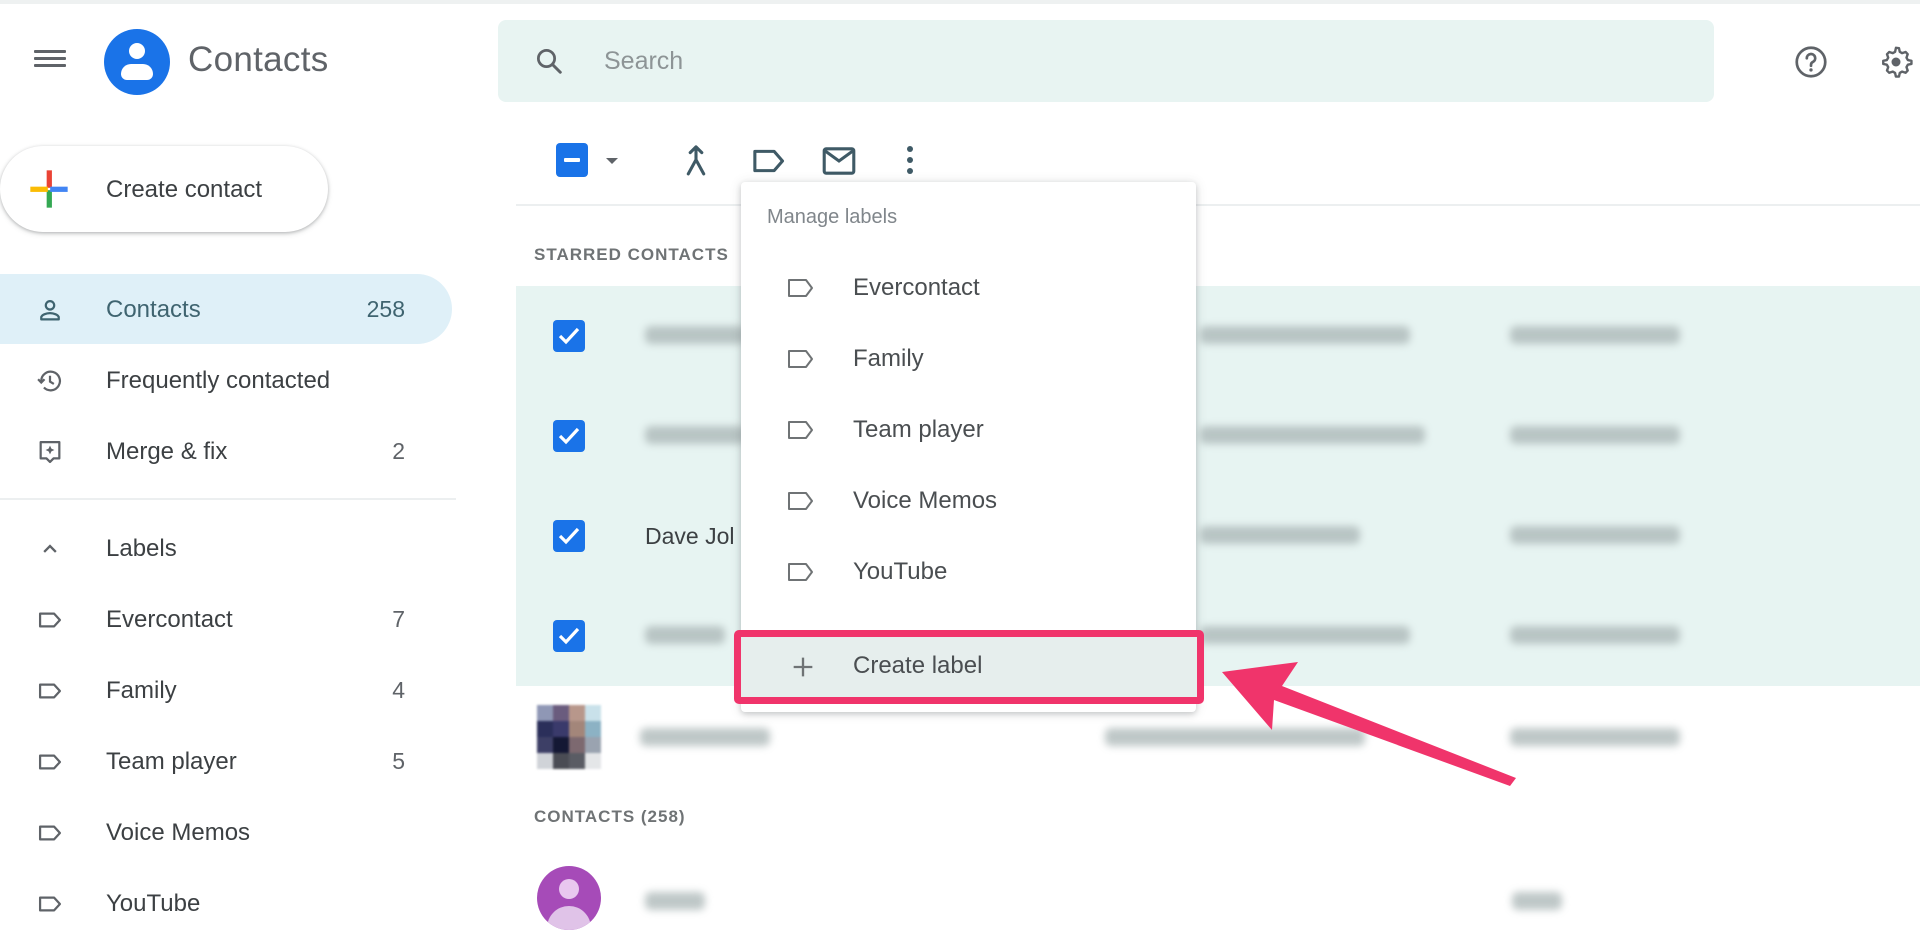 The height and width of the screenshot is (948, 1920). What do you see at coordinates (803, 667) in the screenshot?
I see `plus-icon` at bounding box center [803, 667].